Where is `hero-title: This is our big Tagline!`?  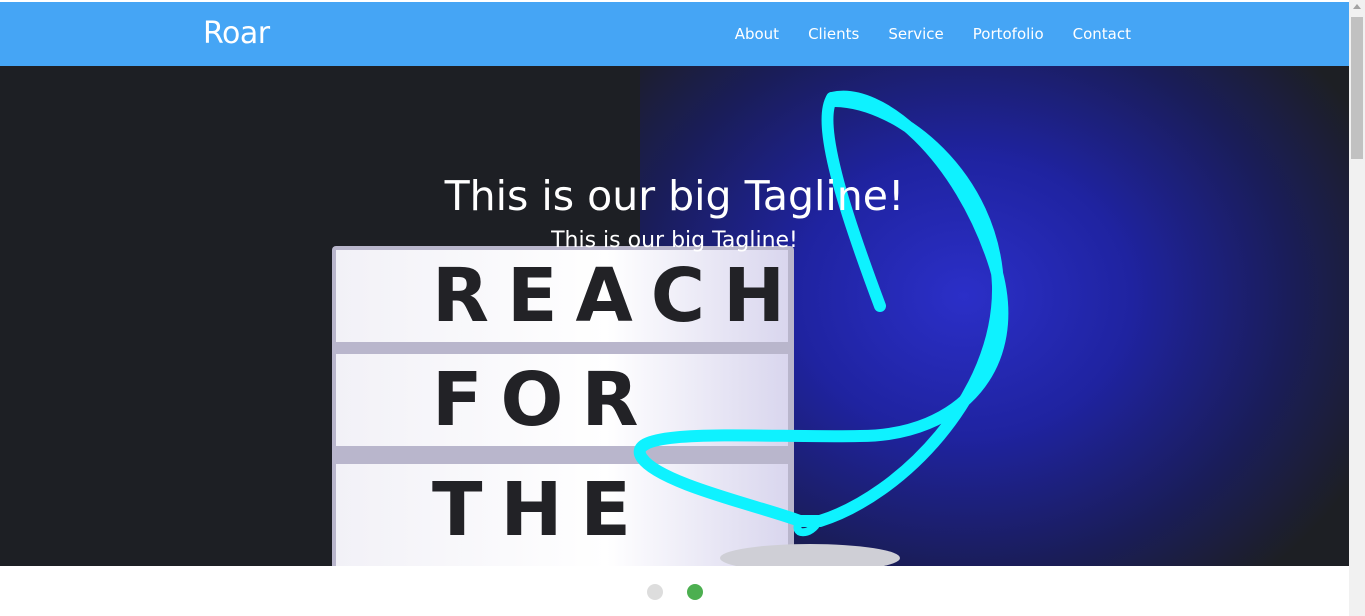
hero-title: This is our big Tagline! is located at coordinates (674, 196).